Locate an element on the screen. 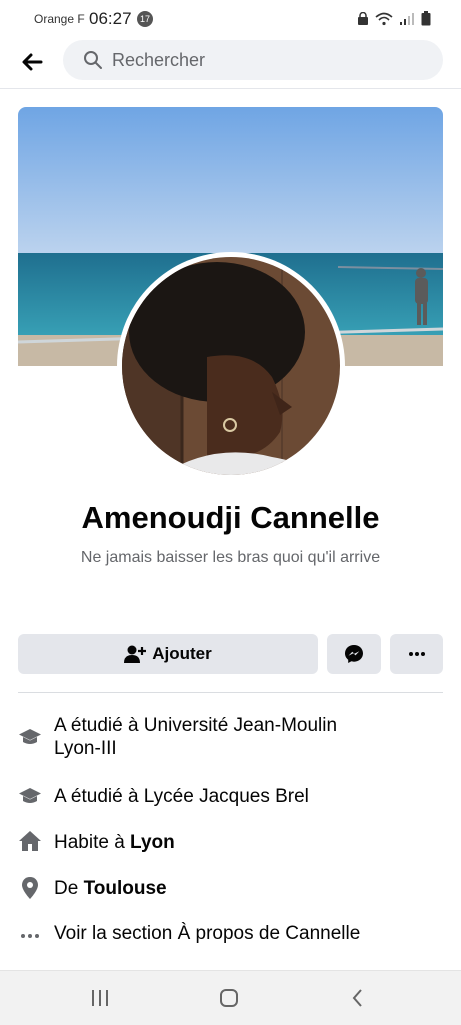  search-placeholder: Rechercher is located at coordinates (159, 60).